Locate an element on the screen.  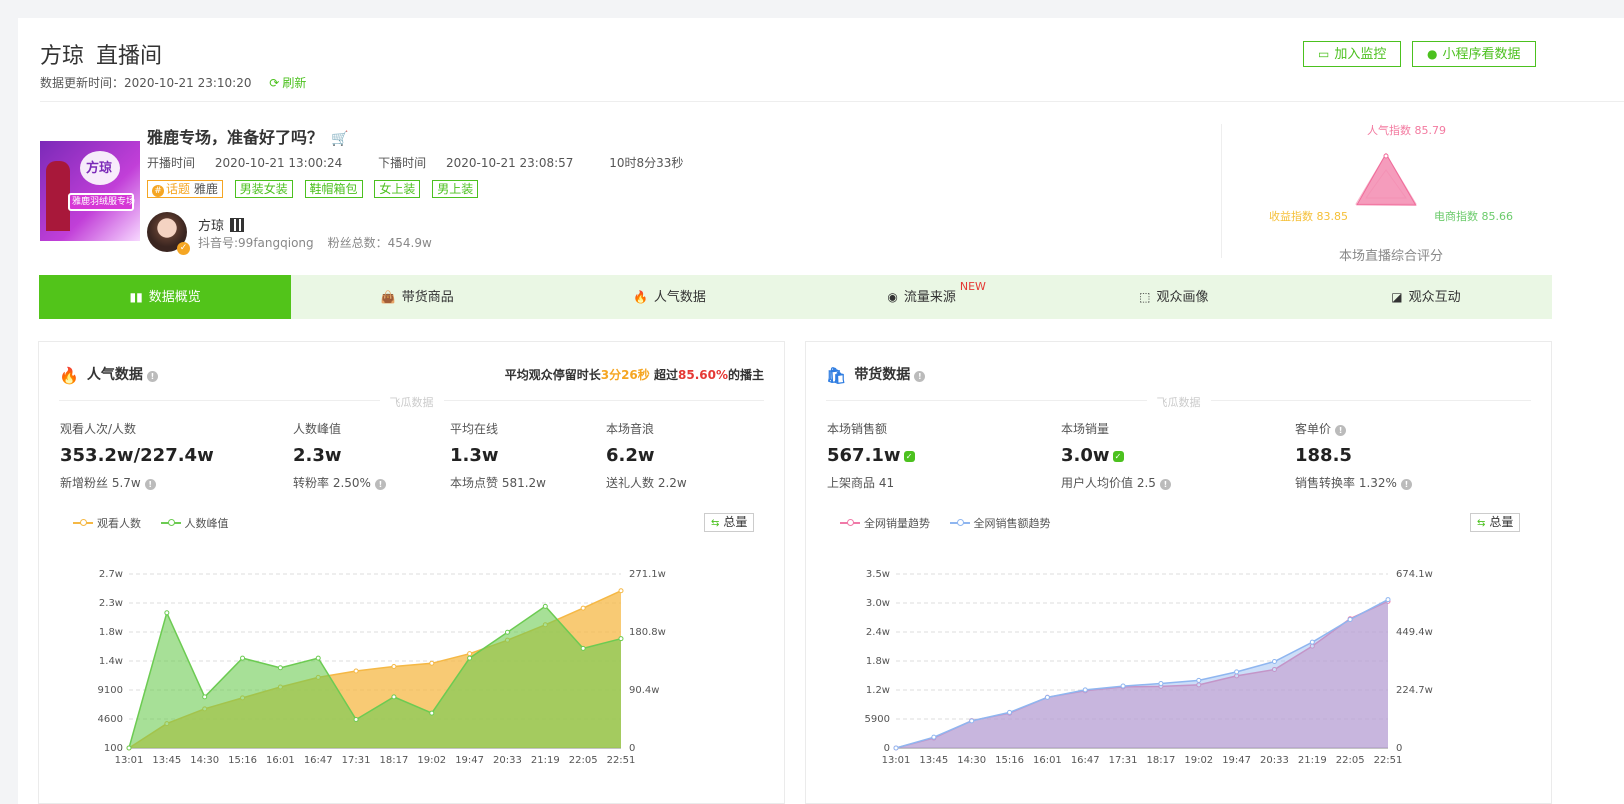
legend-item: 观看人数 is located at coordinates (107, 523).